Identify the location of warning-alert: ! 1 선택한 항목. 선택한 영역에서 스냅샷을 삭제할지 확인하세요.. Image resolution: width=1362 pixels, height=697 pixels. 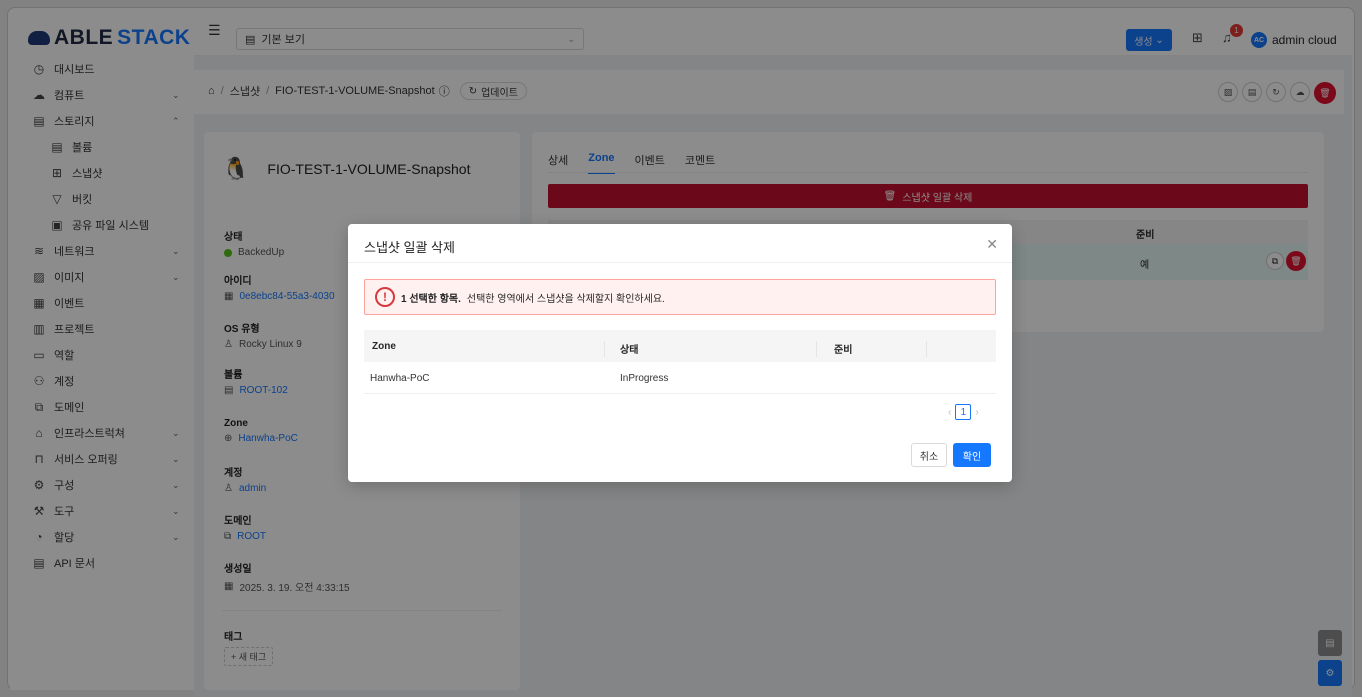
(680, 297).